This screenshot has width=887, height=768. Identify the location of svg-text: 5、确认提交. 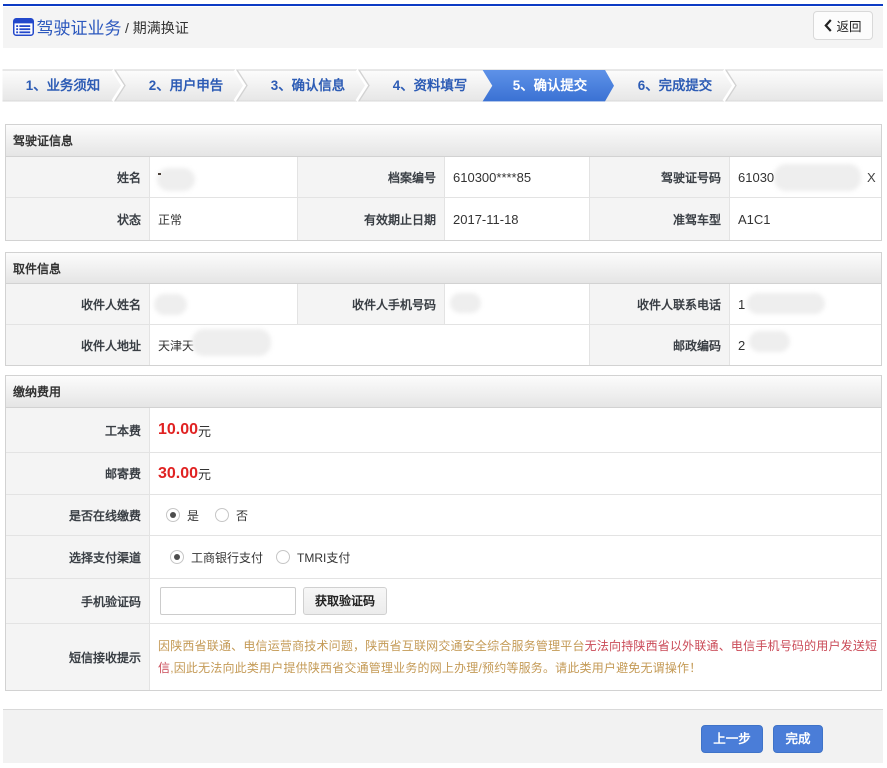
(550, 85).